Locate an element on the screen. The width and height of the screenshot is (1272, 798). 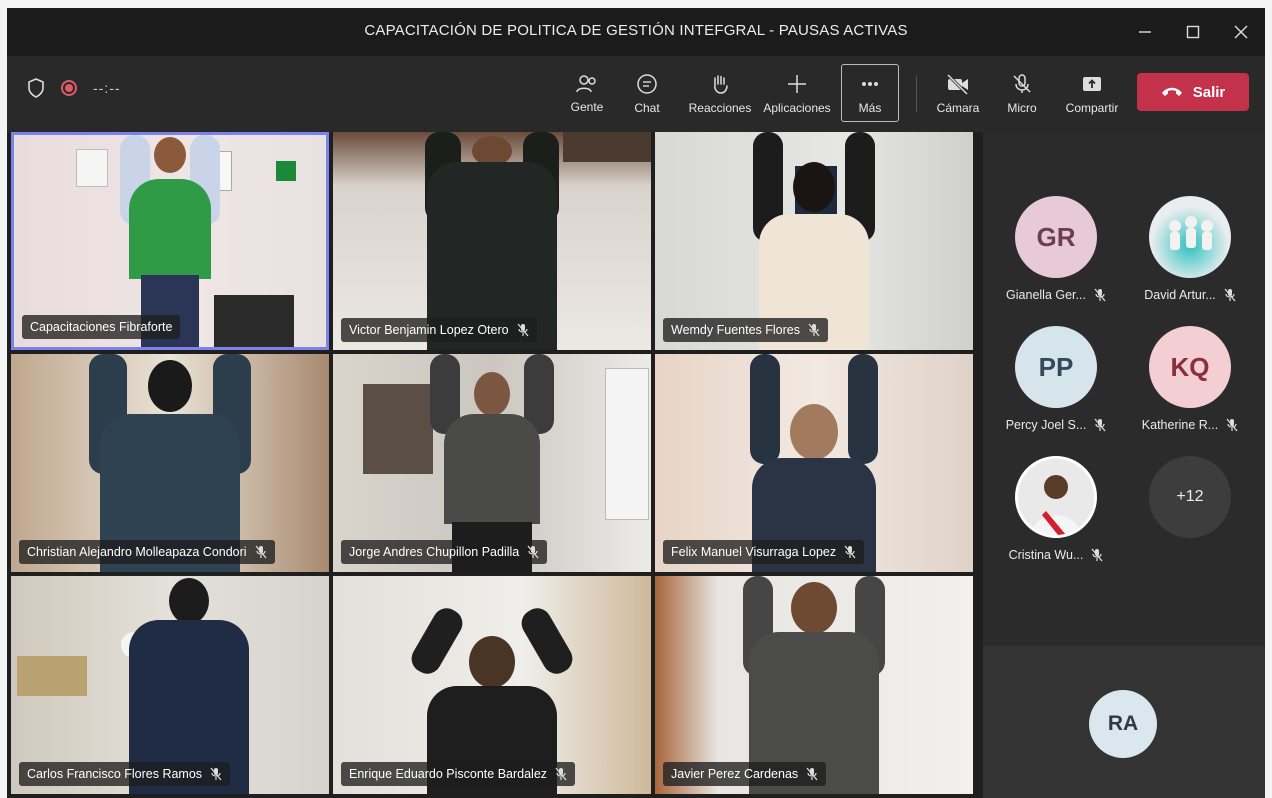
mic-label: Micro is located at coordinates (1022, 108).